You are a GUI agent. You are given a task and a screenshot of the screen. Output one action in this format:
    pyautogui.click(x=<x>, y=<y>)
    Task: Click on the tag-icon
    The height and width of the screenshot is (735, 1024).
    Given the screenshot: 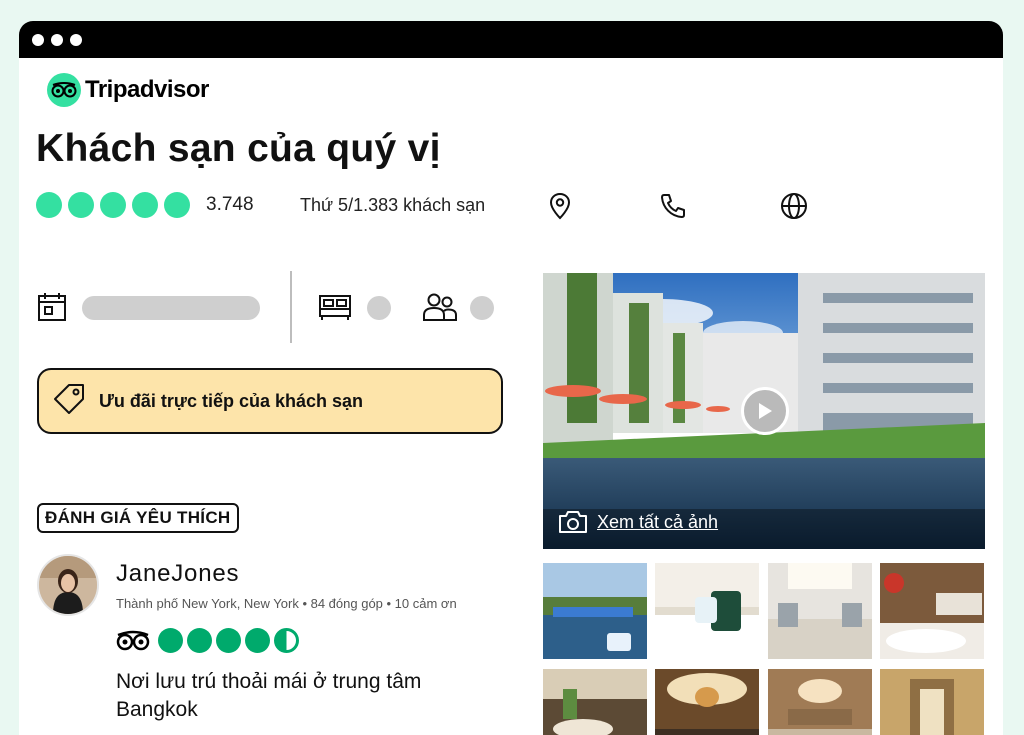 What is the action you would take?
    pyautogui.click(x=69, y=401)
    